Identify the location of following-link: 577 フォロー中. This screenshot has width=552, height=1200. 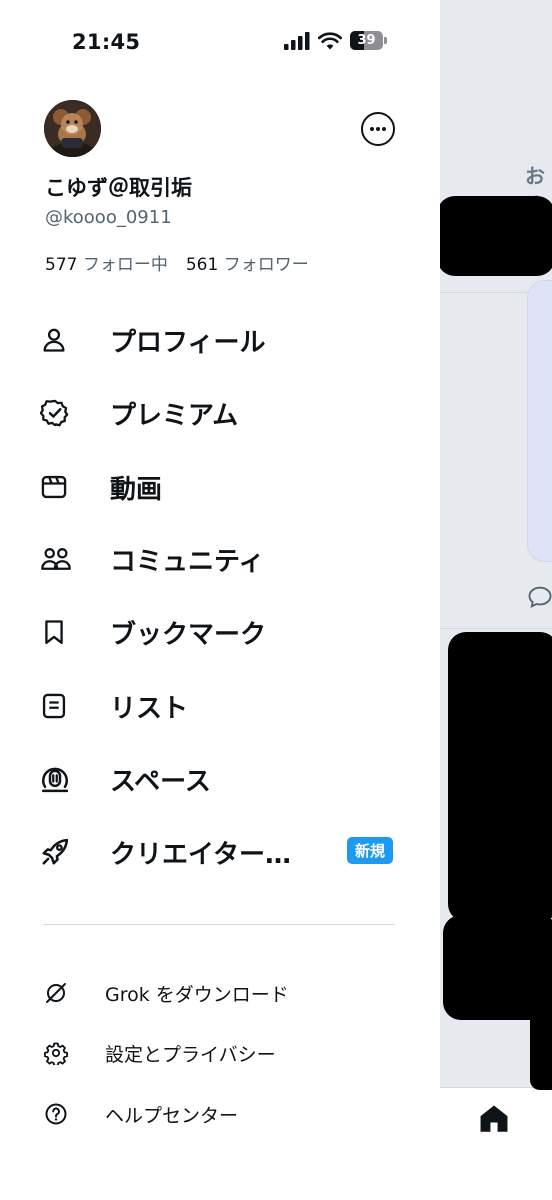
(106, 265).